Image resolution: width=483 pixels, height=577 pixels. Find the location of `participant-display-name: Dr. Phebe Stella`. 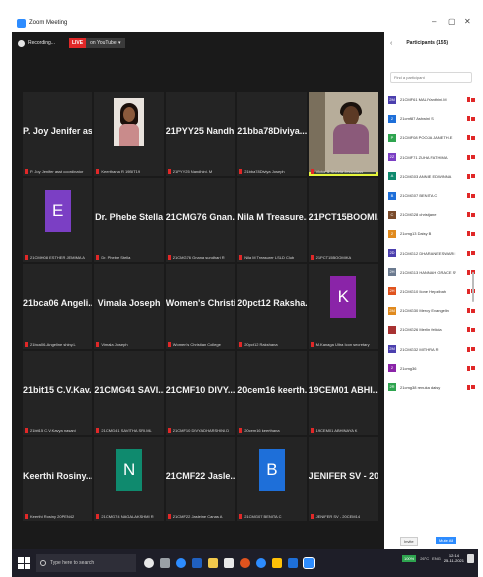

participant-display-name: Dr. Phebe Stella is located at coordinates (129, 217).